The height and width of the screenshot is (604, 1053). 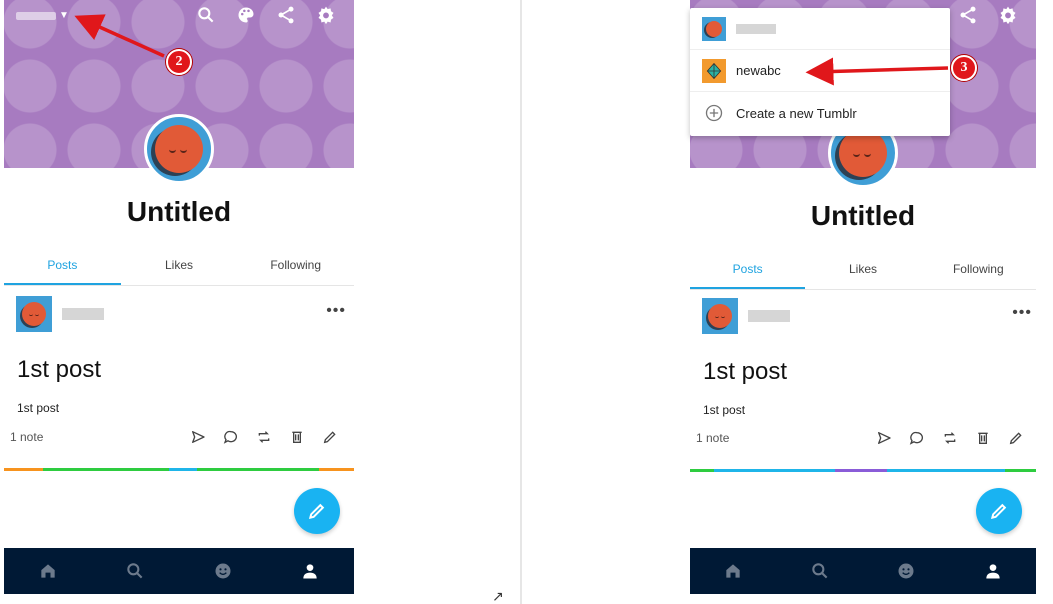 I want to click on menu-item-label: Create a new Tumblr, so click(x=796, y=113).